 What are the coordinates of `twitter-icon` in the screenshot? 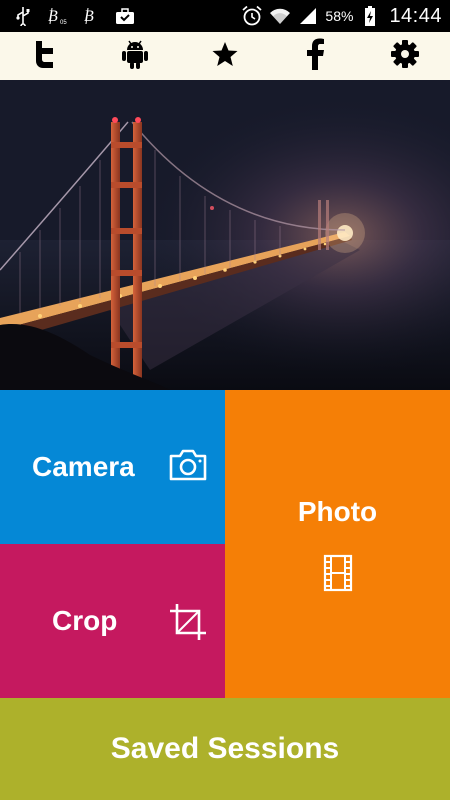 It's located at (45, 56).